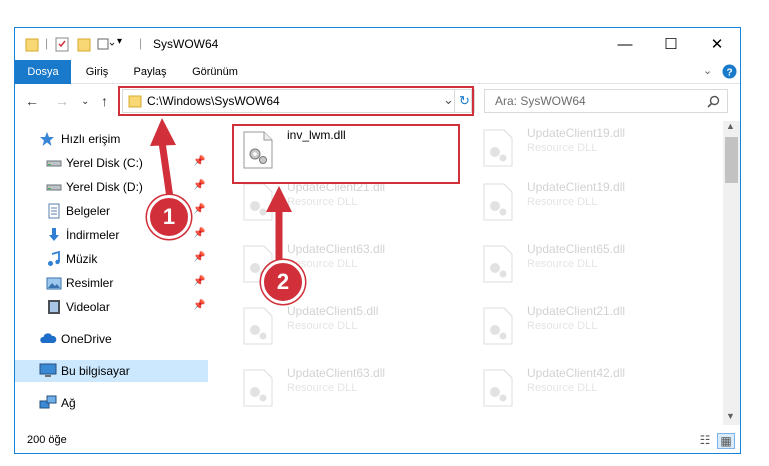 The image size is (769, 466). What do you see at coordinates (169, 217) in the screenshot?
I see `step-1-badge: 1` at bounding box center [169, 217].